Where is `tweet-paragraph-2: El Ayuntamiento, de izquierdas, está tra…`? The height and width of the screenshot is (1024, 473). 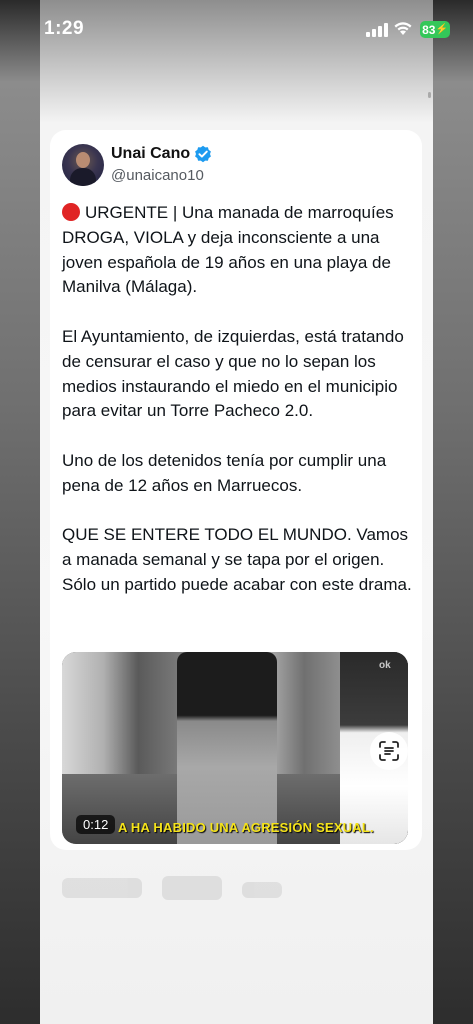 tweet-paragraph-2: El Ayuntamiento, de izquierdas, está tra… is located at coordinates (233, 373).